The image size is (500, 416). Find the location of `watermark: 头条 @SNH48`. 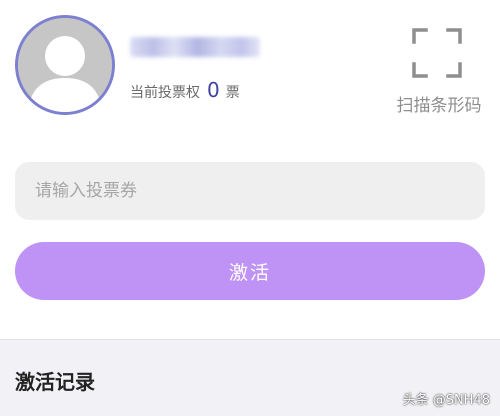

watermark: 头条 @SNH48 is located at coordinates (446, 400).